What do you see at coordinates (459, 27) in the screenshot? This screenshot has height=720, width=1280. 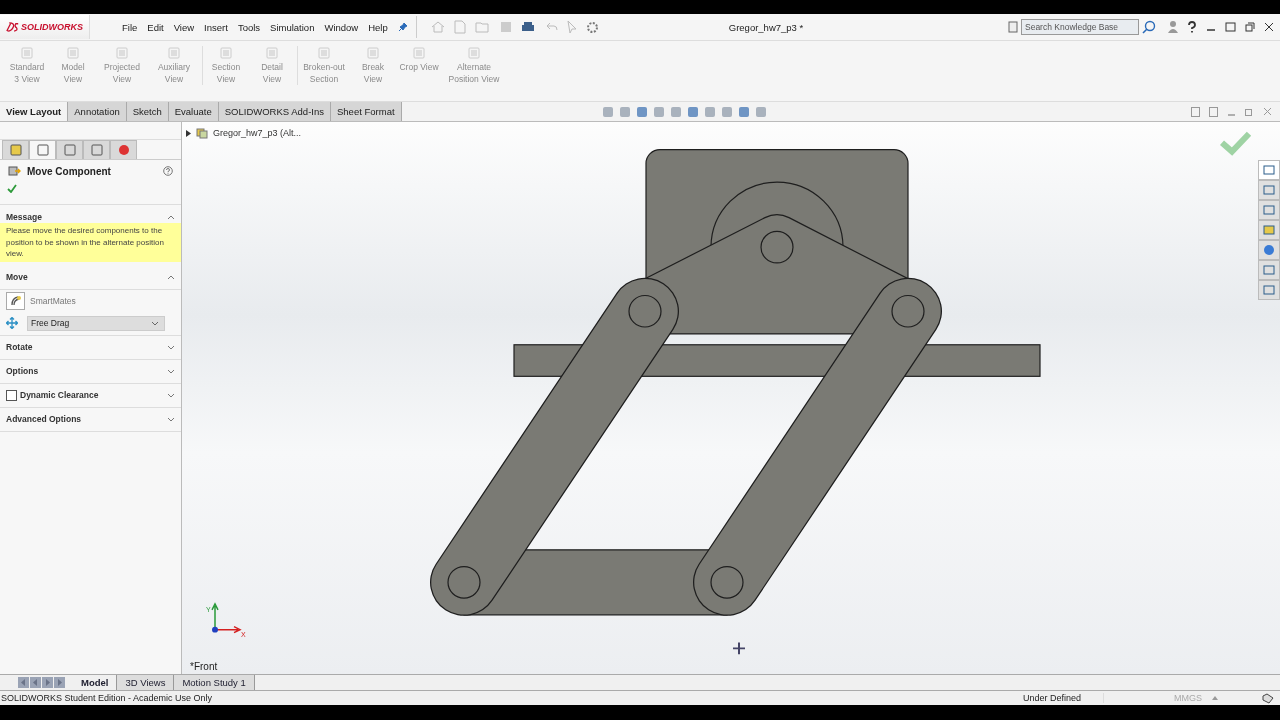 I see `new-document-icon` at bounding box center [459, 27].